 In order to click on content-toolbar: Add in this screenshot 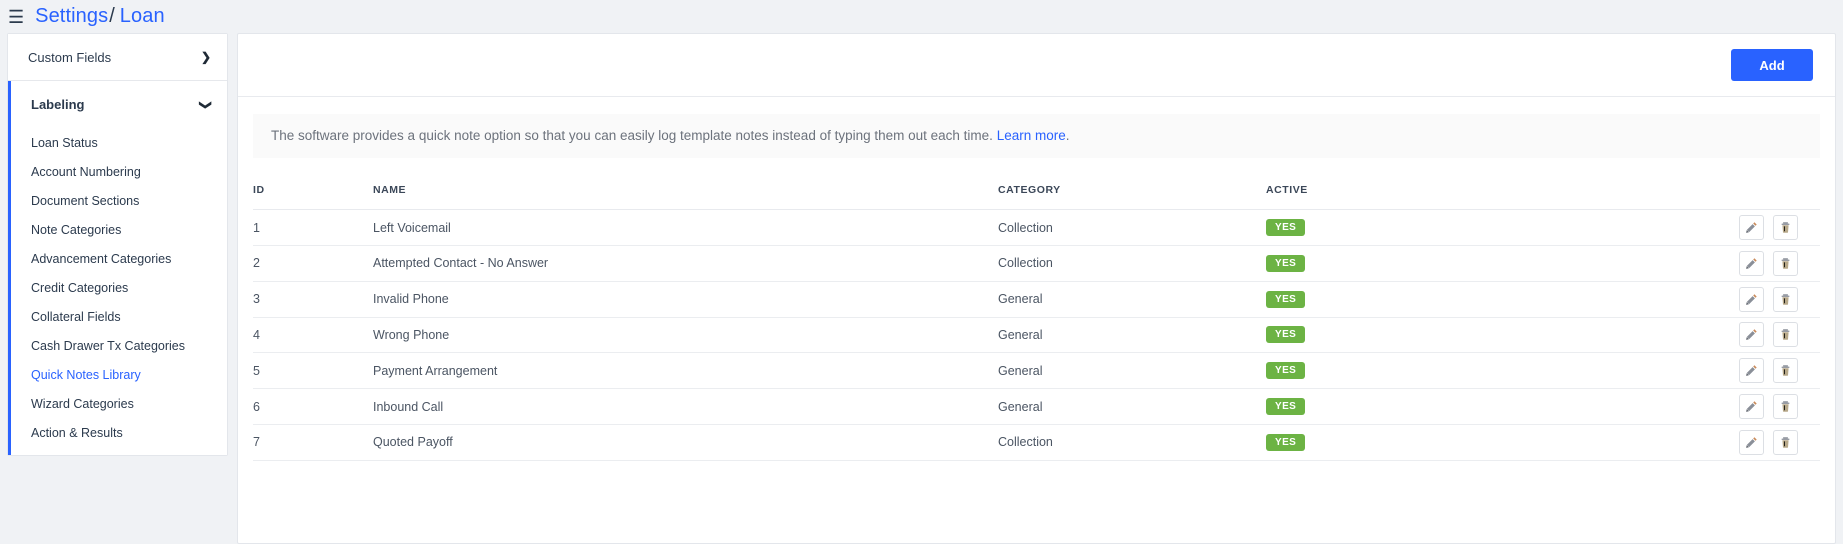, I will do `click(1036, 65)`.